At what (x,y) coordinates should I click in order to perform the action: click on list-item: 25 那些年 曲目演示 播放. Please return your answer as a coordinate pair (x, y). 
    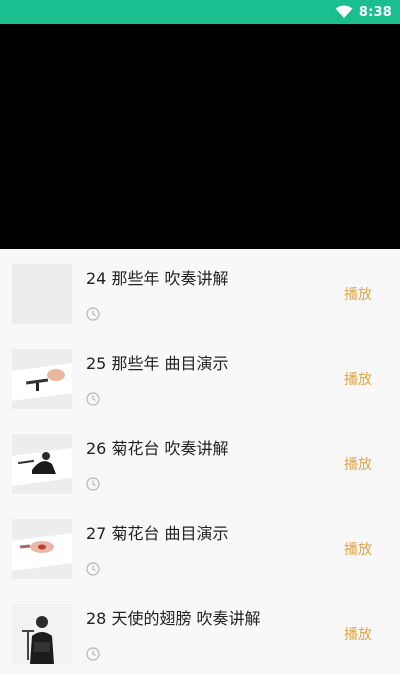
    Looking at the image, I should click on (200, 376).